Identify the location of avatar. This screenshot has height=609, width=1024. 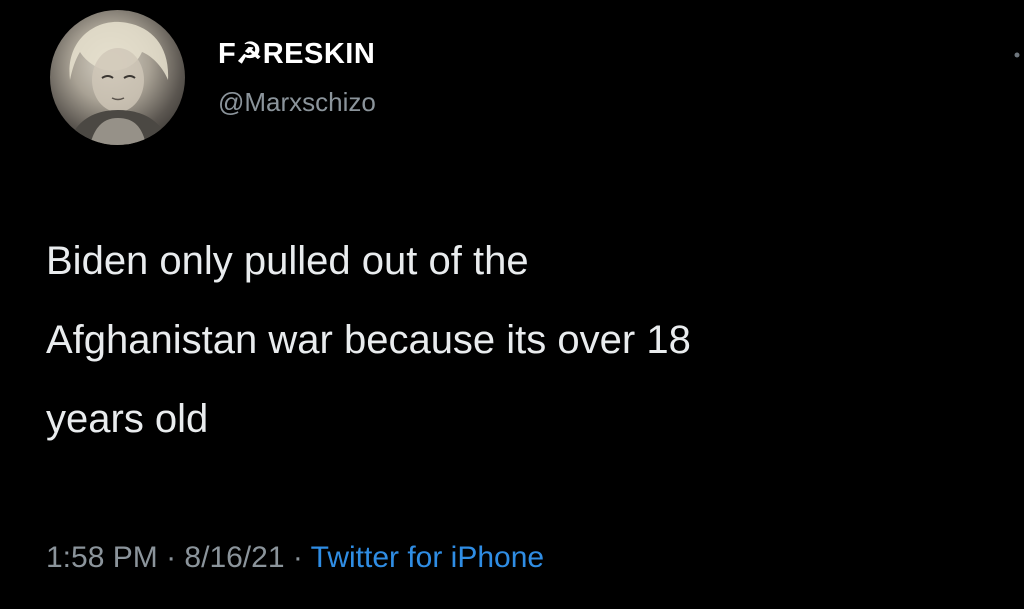
(117, 77).